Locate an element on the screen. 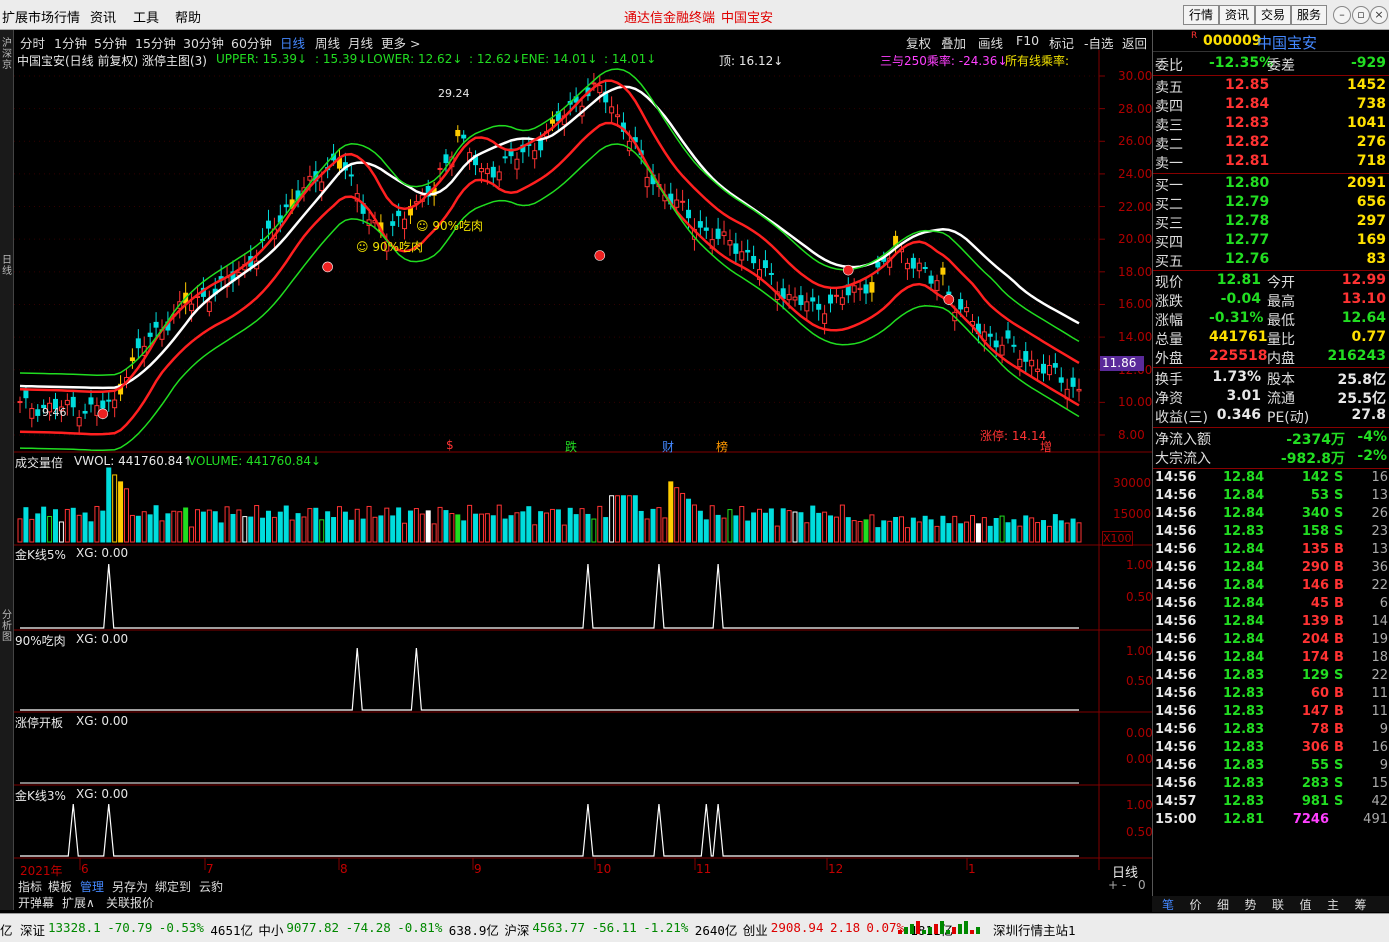 This screenshot has height=942, width=1389. tab-indicator: 指标 is located at coordinates (30, 886).